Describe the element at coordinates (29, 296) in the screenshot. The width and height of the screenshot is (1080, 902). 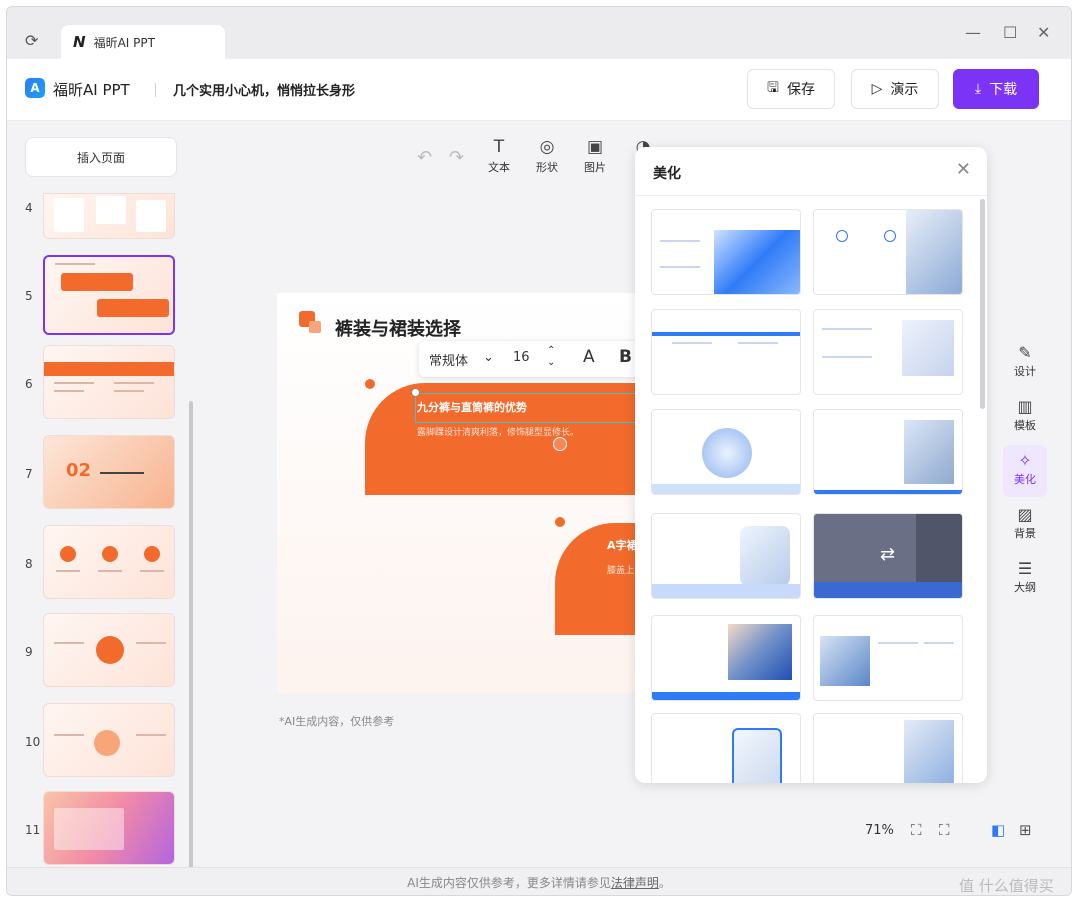
I see `slide-number: 5` at that location.